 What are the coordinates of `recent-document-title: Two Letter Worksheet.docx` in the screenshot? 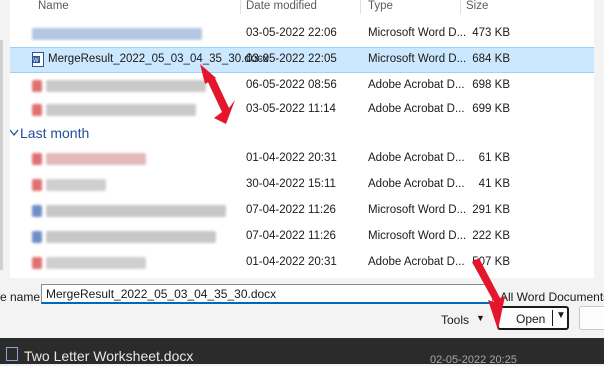 It's located at (108, 356).